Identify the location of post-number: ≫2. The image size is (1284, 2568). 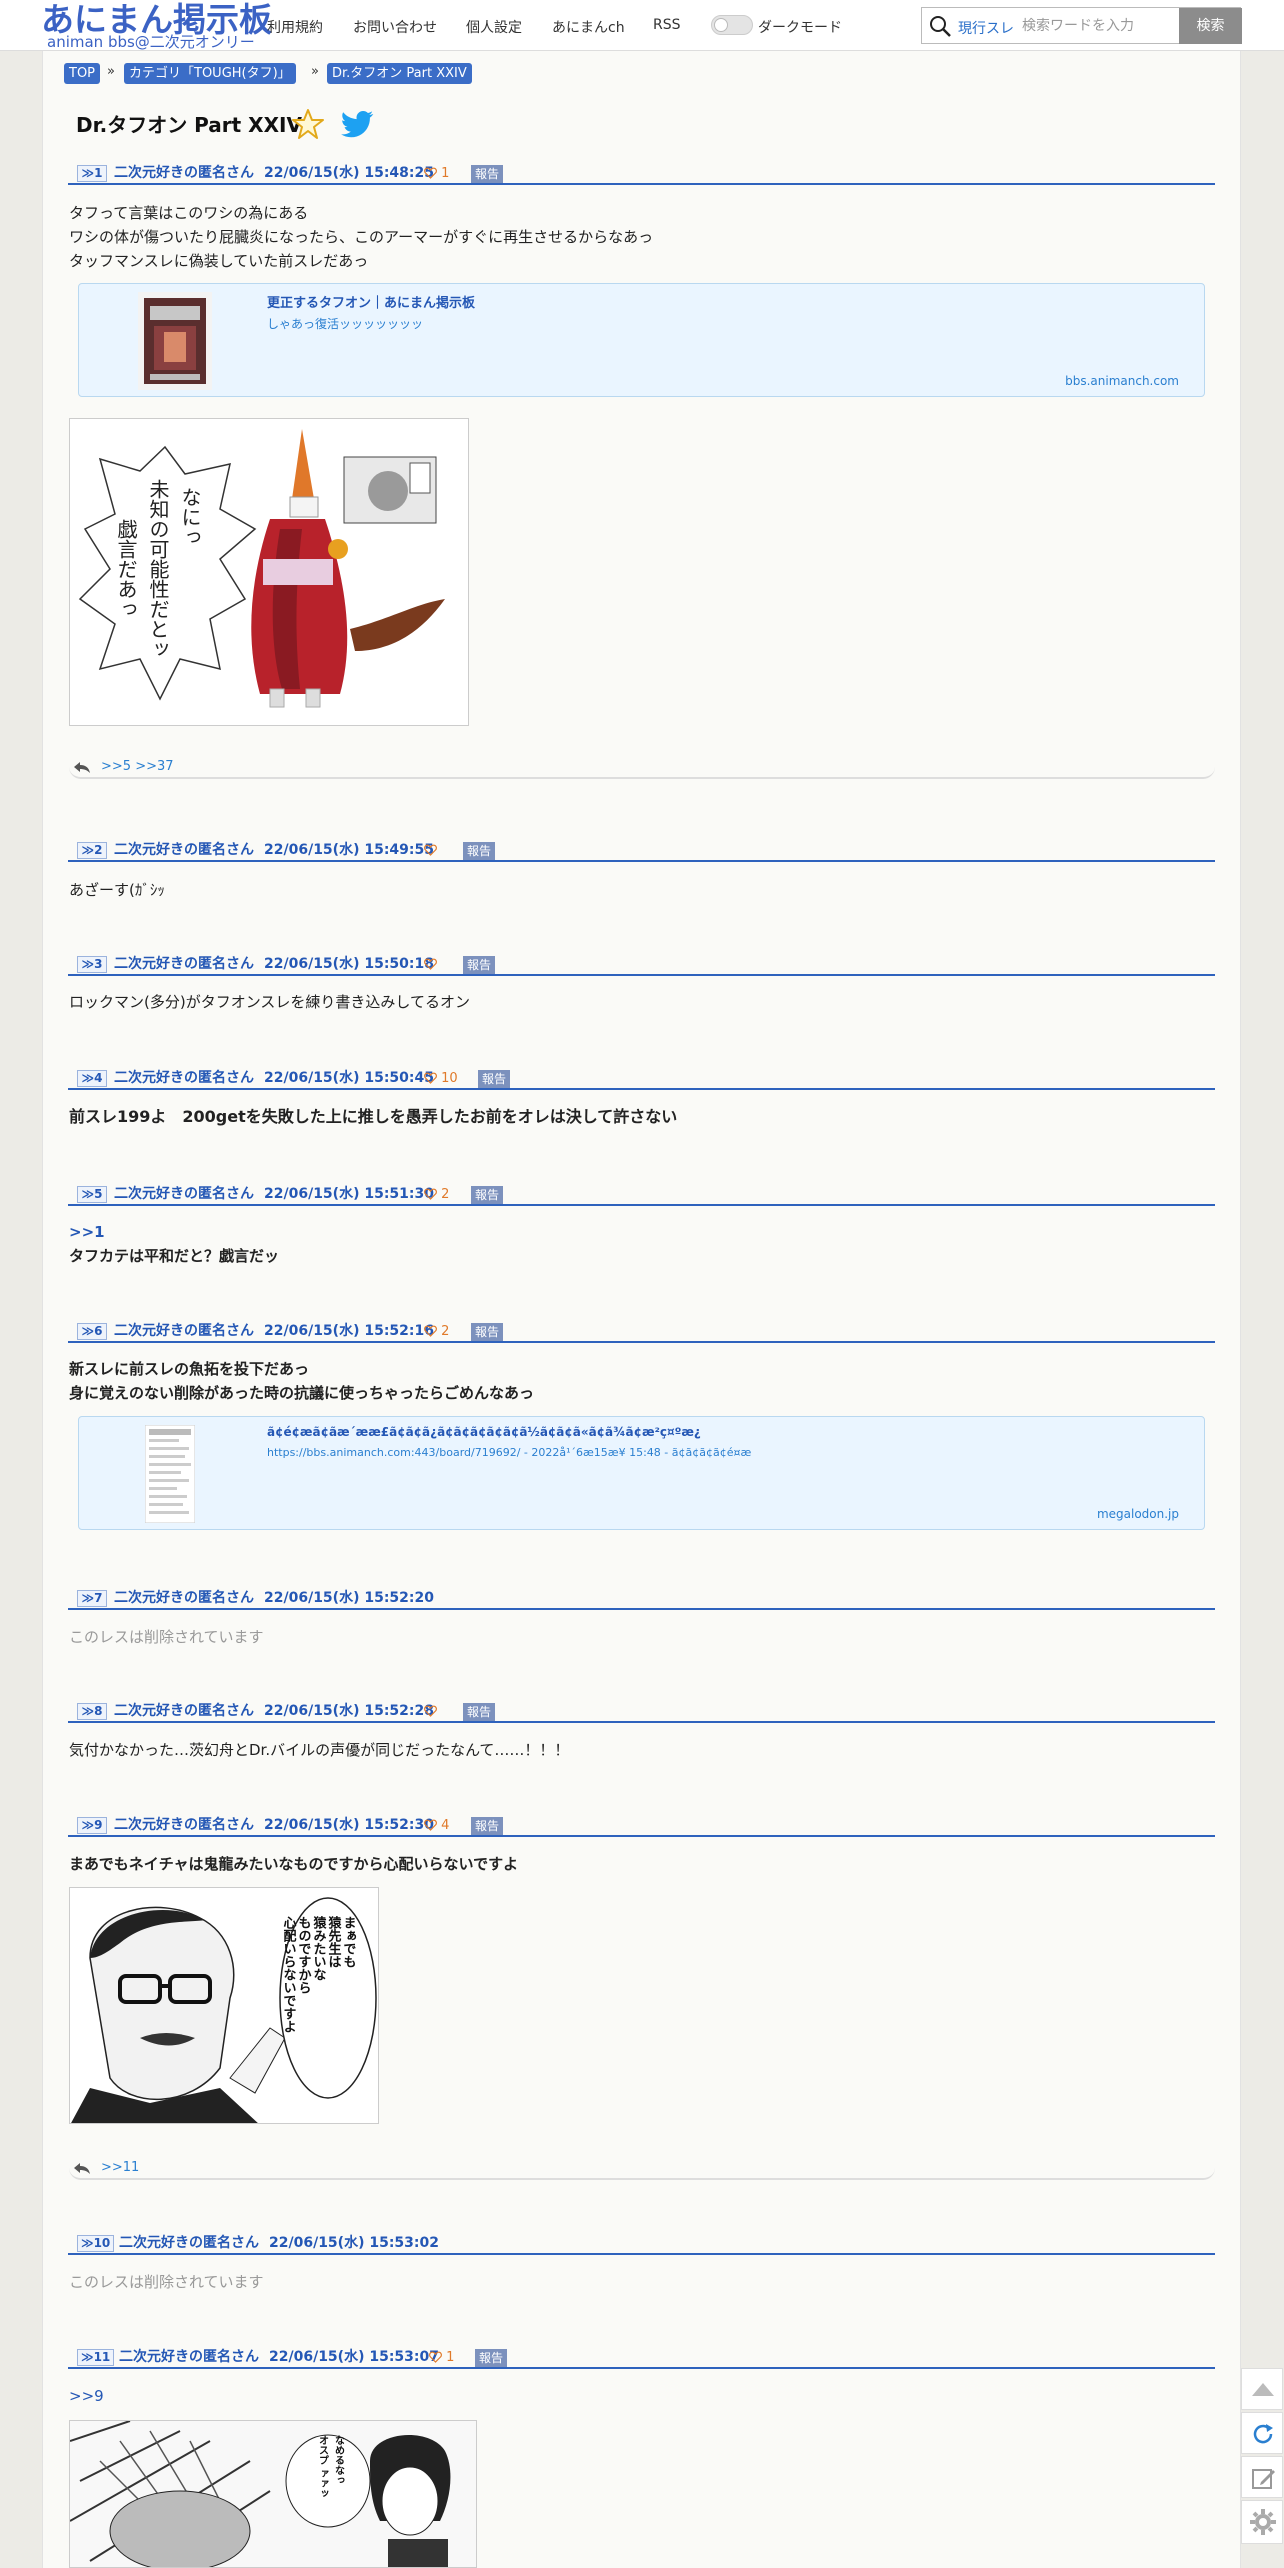
(92, 850).